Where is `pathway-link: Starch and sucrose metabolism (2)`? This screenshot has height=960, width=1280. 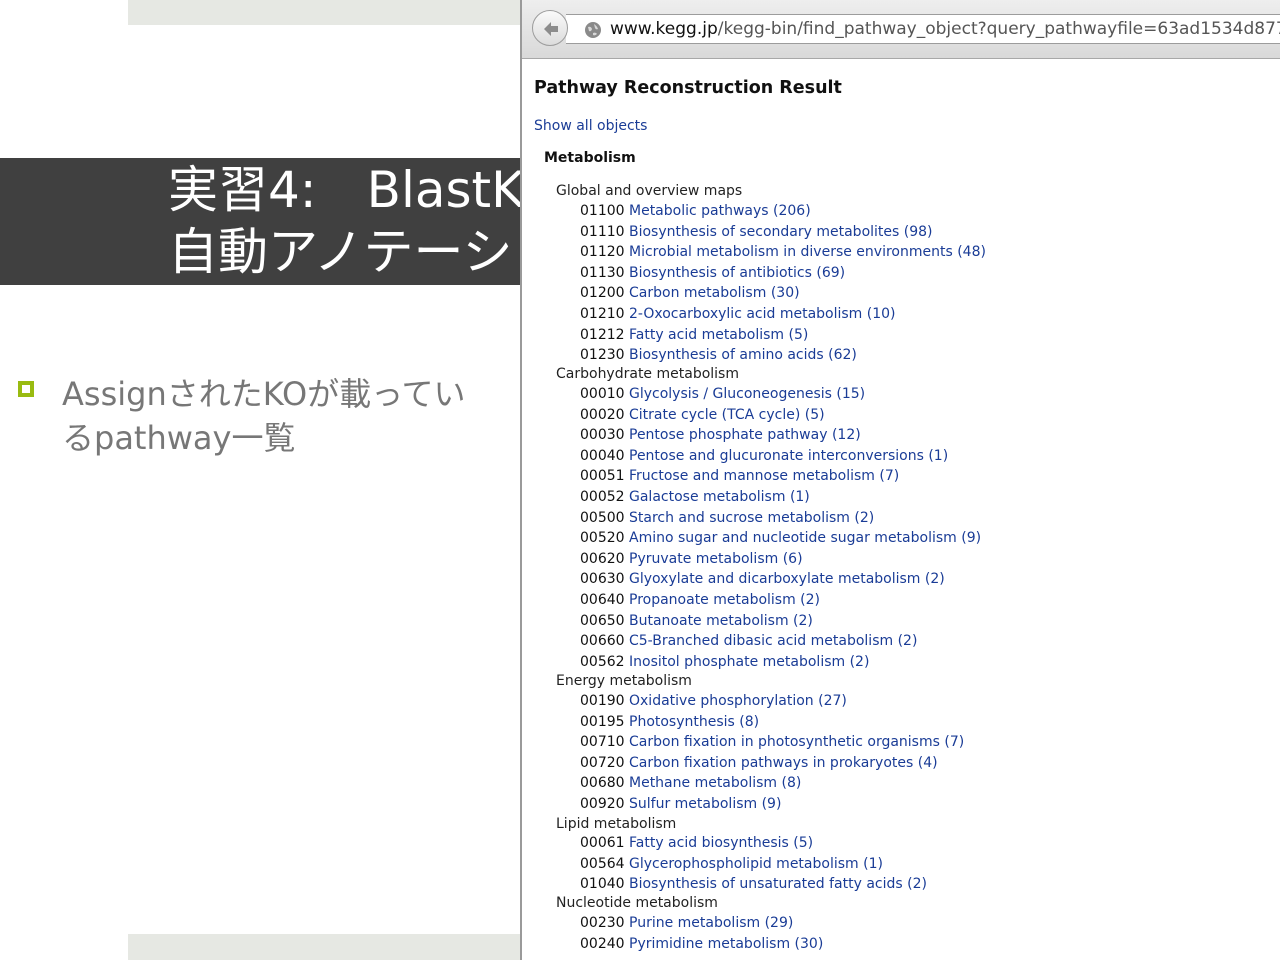
pathway-link: Starch and sucrose metabolism (2) is located at coordinates (751, 518).